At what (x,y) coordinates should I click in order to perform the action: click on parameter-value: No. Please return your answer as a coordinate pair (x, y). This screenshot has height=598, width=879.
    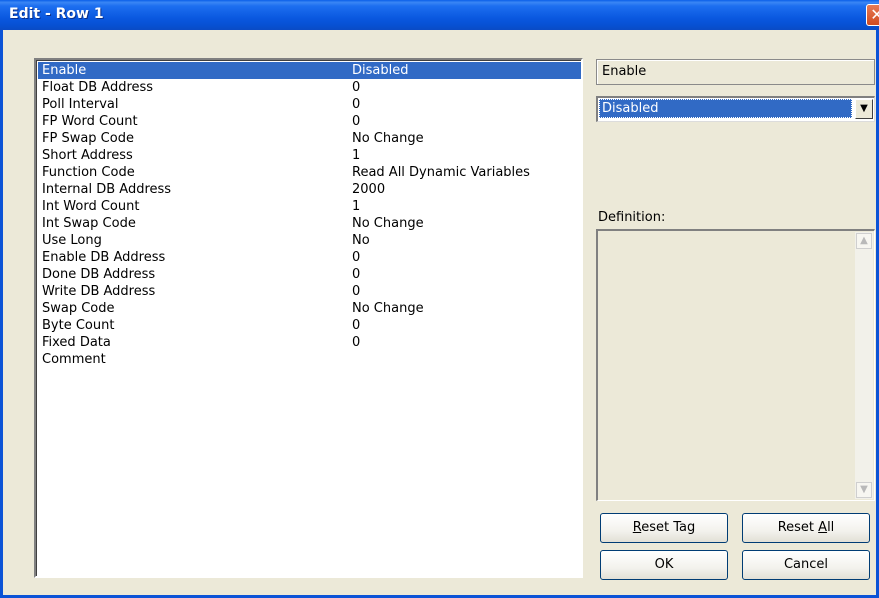
    Looking at the image, I should click on (361, 240).